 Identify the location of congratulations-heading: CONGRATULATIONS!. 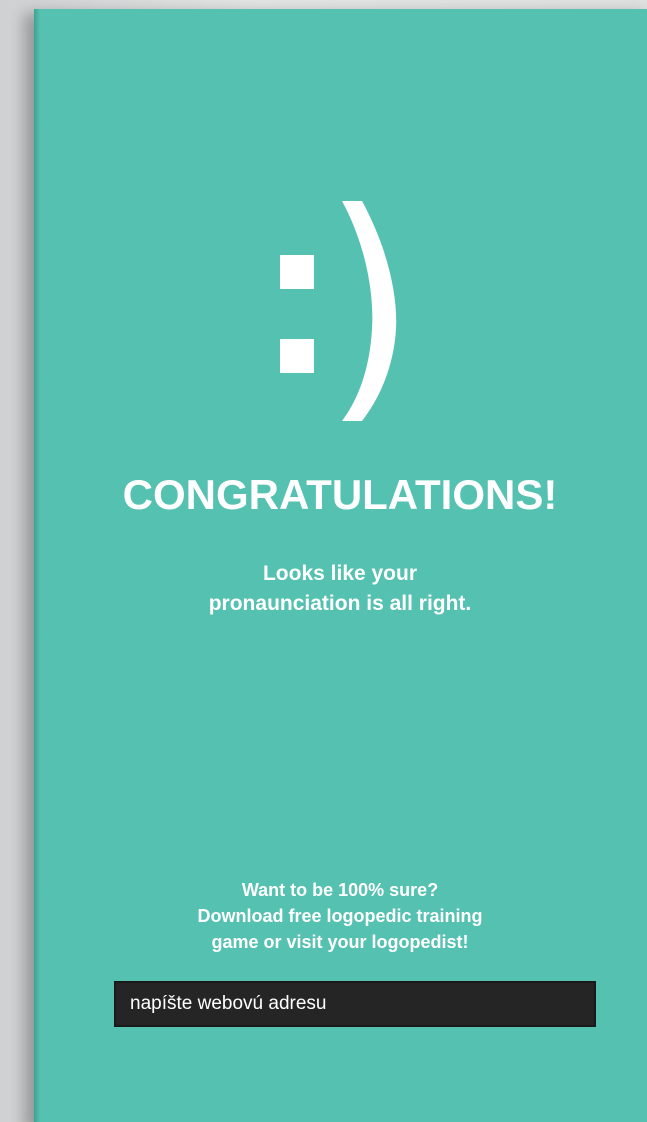
(340, 494).